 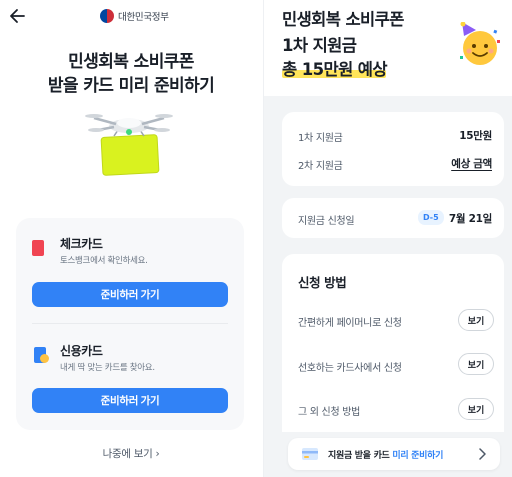 What do you see at coordinates (44, 358) in the screenshot?
I see `credit-card-coin-icon` at bounding box center [44, 358].